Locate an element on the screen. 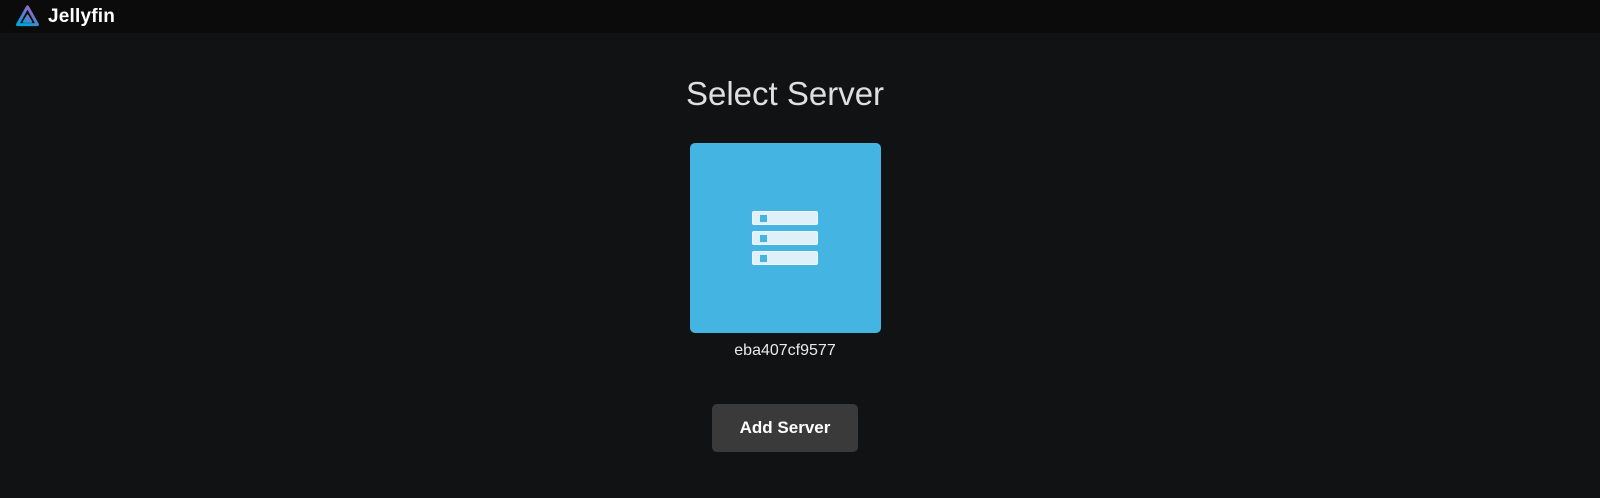 The width and height of the screenshot is (1600, 498). server-tile is located at coordinates (785, 237).